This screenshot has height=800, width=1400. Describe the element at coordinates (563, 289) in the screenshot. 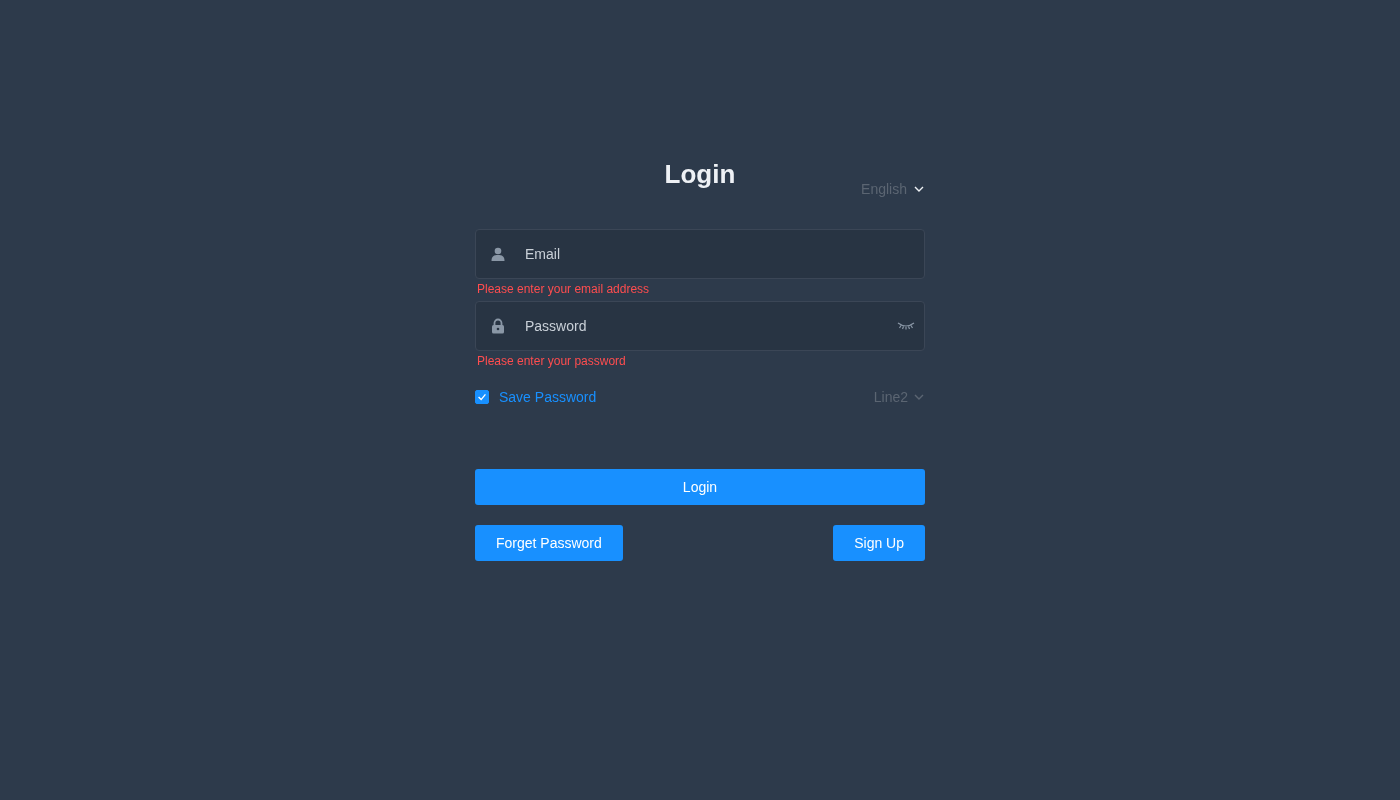

I see `error-message: Please enter your email address` at that location.